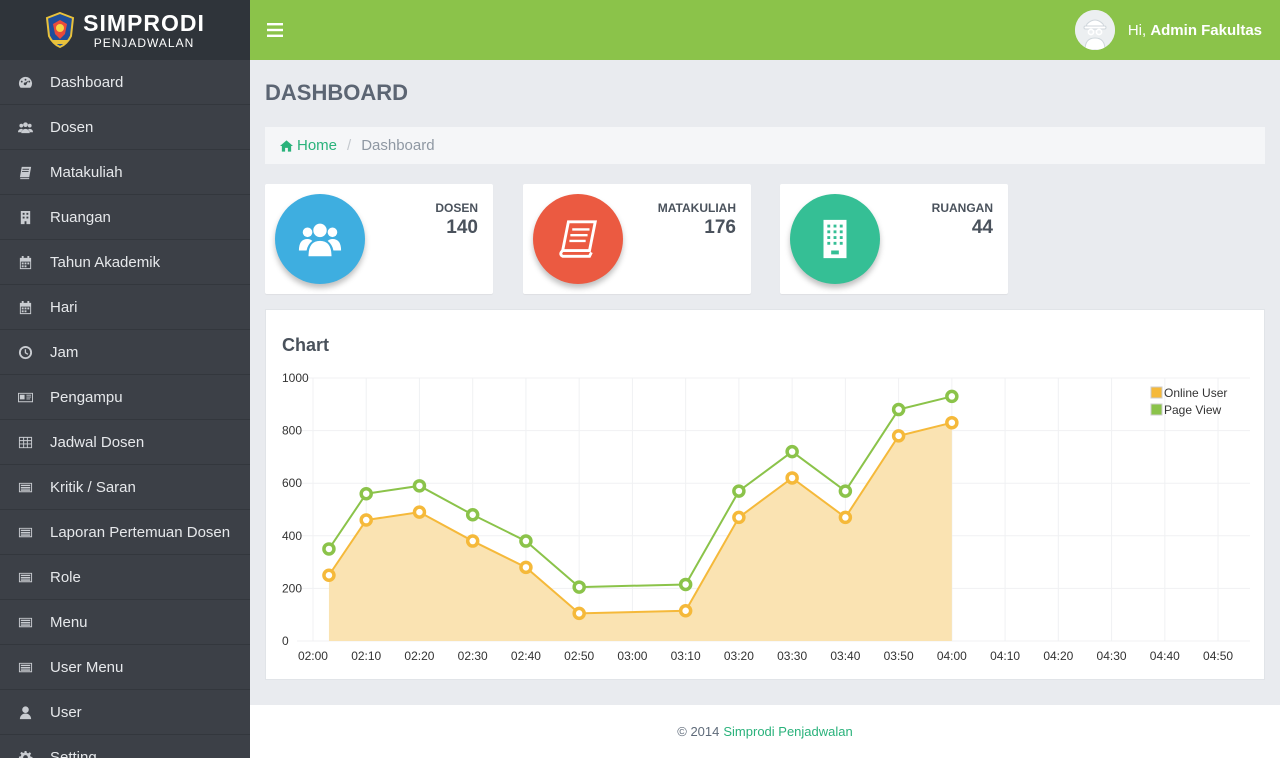 This screenshot has width=1280, height=758. I want to click on x-tick-label: 03:40, so click(845, 656).